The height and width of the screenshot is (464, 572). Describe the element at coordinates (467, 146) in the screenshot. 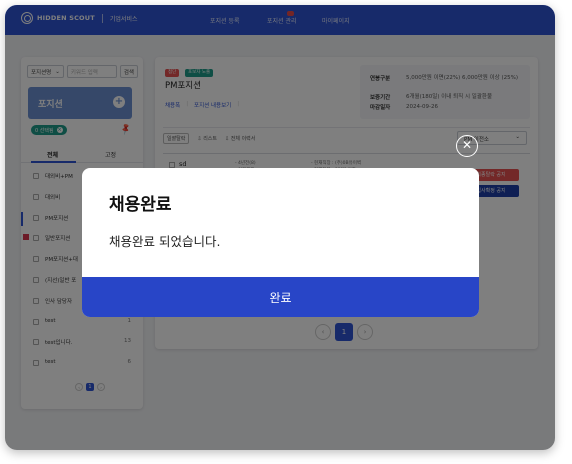

I see `close-icon: ✕` at that location.